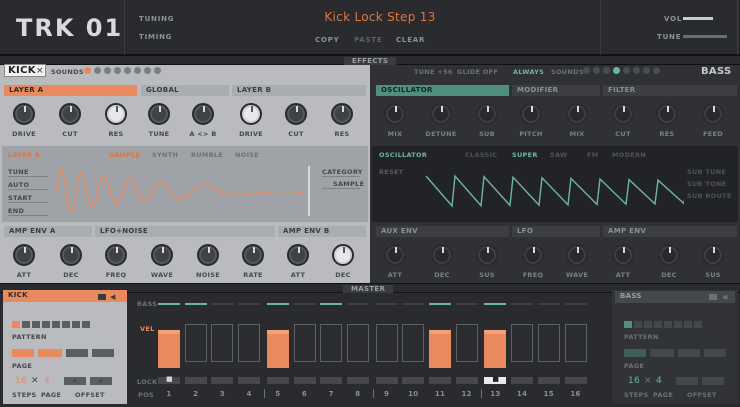  I want to click on pos-step-11: 11, so click(440, 394).